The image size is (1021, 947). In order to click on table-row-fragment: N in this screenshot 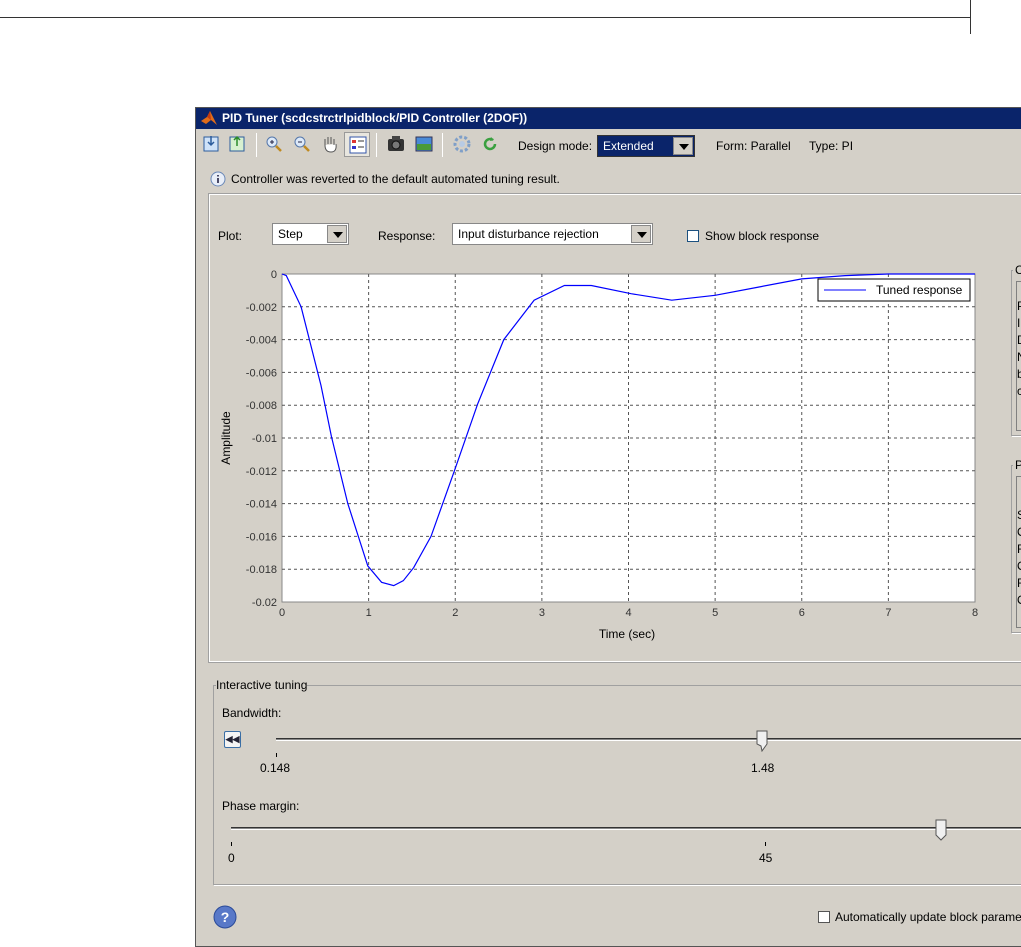, I will do `click(1019, 357)`.